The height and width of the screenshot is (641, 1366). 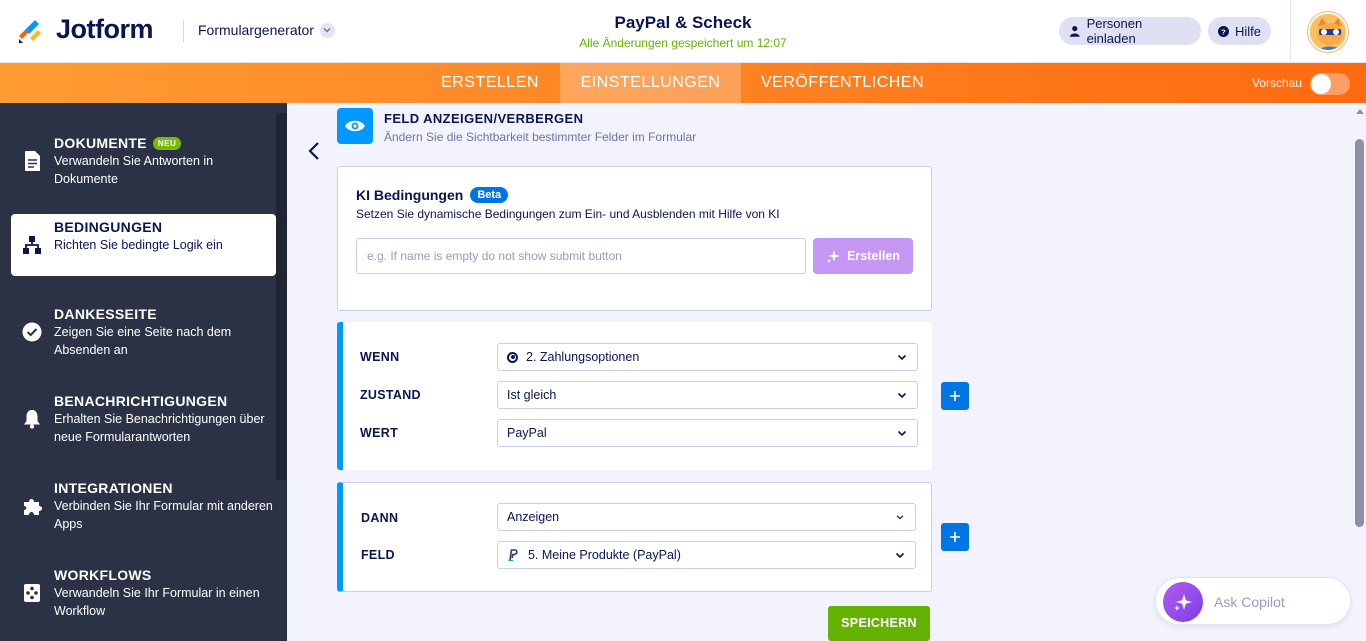 I want to click on eye-icon, so click(x=355, y=126).